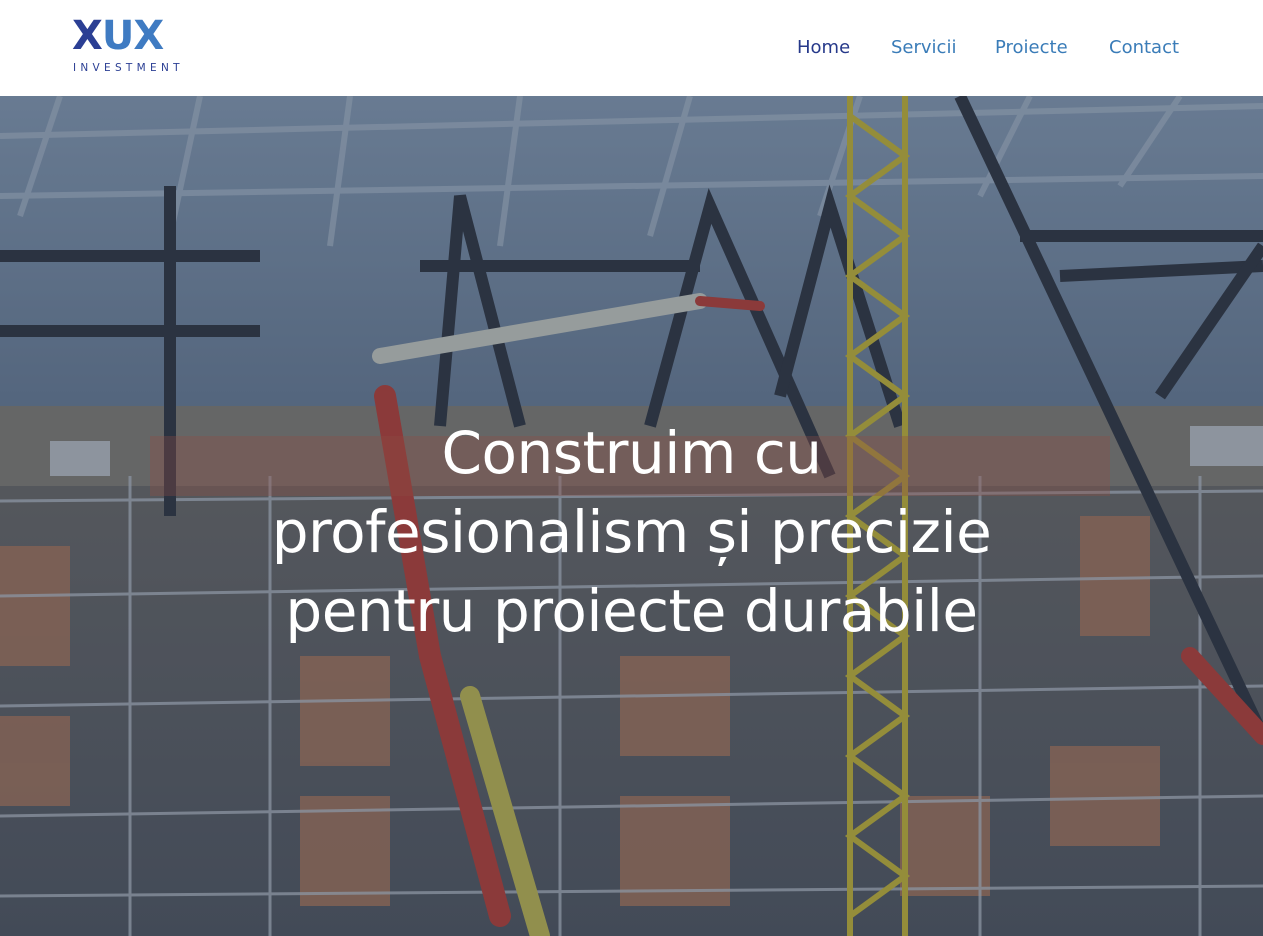 Image resolution: width=1263 pixels, height=936 pixels. What do you see at coordinates (631, 611) in the screenshot?
I see `hero-headline-line-3: pentru proiecte durabile` at bounding box center [631, 611].